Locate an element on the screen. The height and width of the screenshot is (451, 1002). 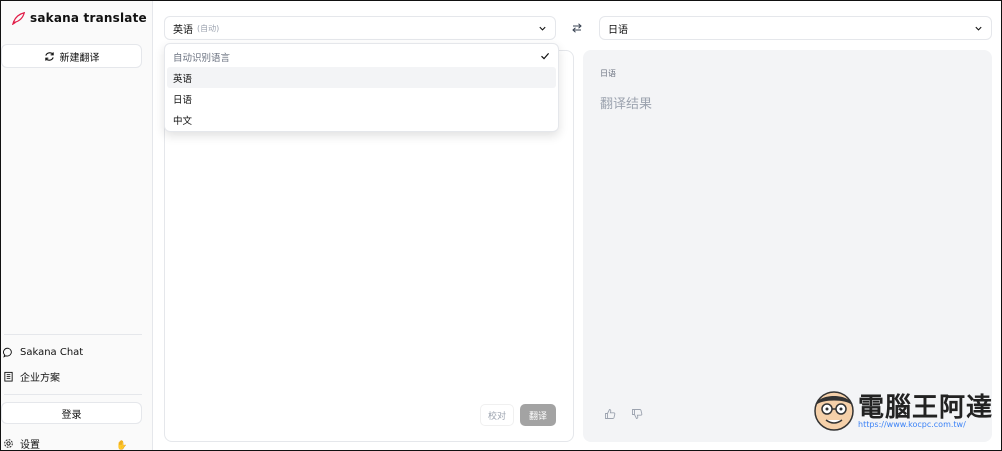
result-placeholder: 翻译结果 is located at coordinates (626, 104).